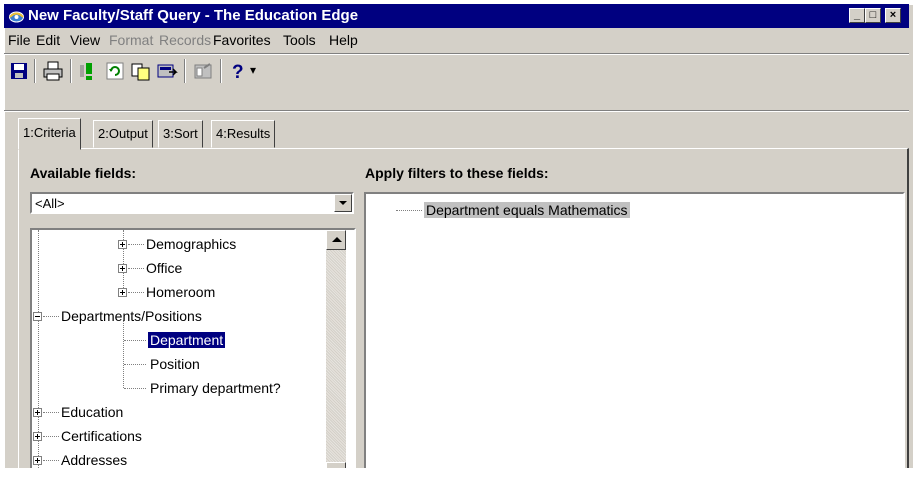 This screenshot has width=913, height=480. I want to click on toolbar: ? ▾, so click(456, 71).